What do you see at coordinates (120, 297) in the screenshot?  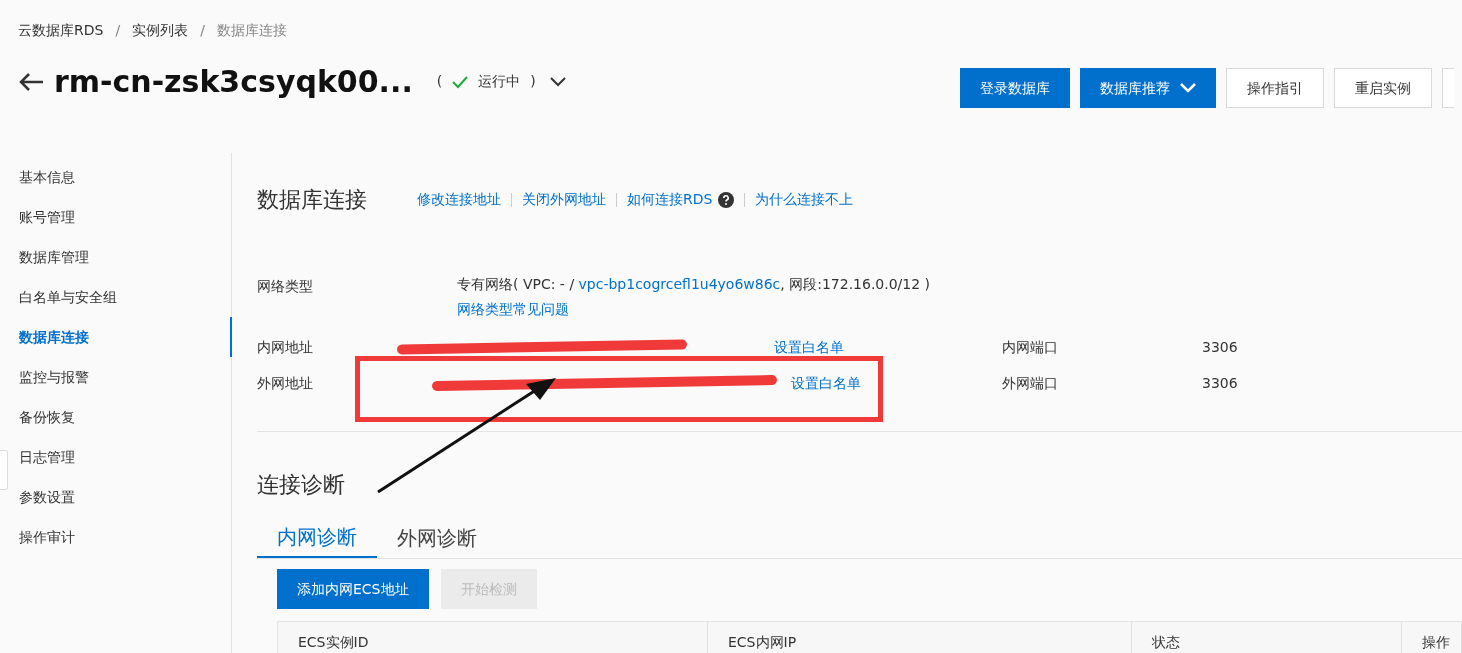 I see `sidebar-item: 白名单与安全组` at bounding box center [120, 297].